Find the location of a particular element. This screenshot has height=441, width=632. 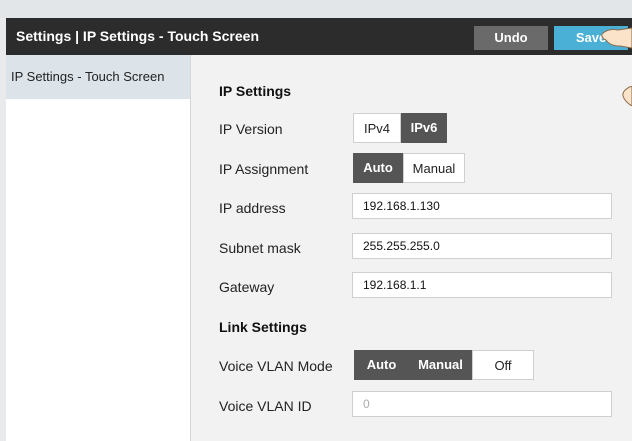

undo-button: Undo is located at coordinates (511, 38).